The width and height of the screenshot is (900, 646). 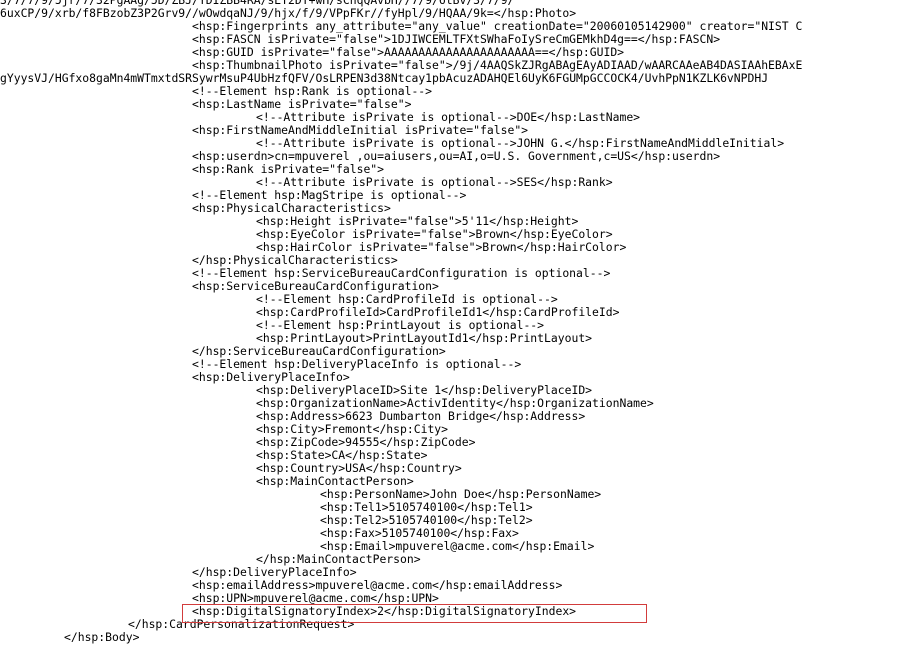 What do you see at coordinates (241, 624) in the screenshot?
I see `code-line: </hsp:CardPersonalizationRequest>` at bounding box center [241, 624].